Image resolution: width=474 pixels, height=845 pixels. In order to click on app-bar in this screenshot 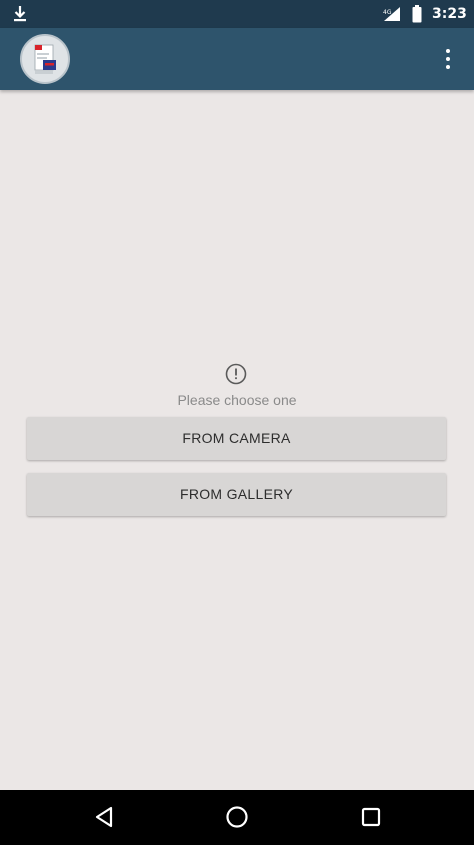, I will do `click(237, 59)`.